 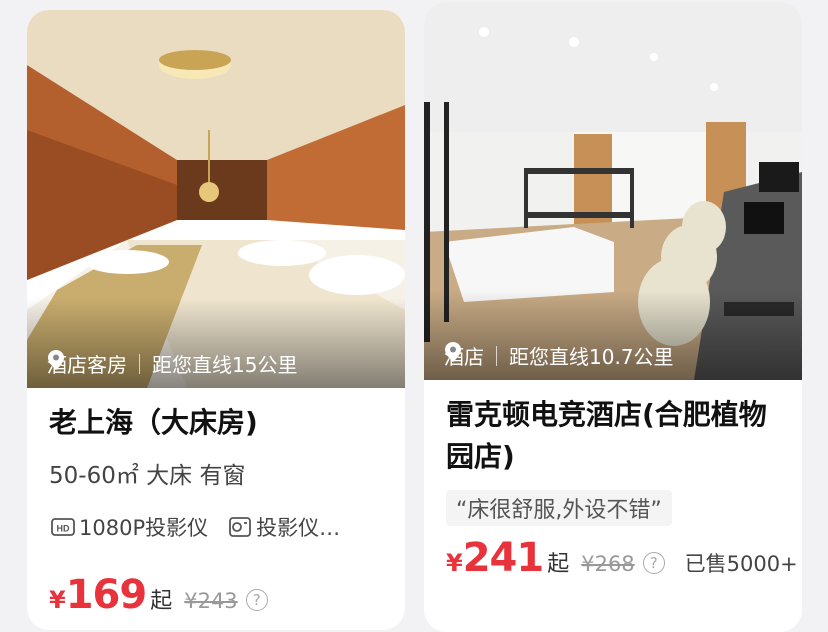 I want to click on price: 241, so click(x=503, y=558).